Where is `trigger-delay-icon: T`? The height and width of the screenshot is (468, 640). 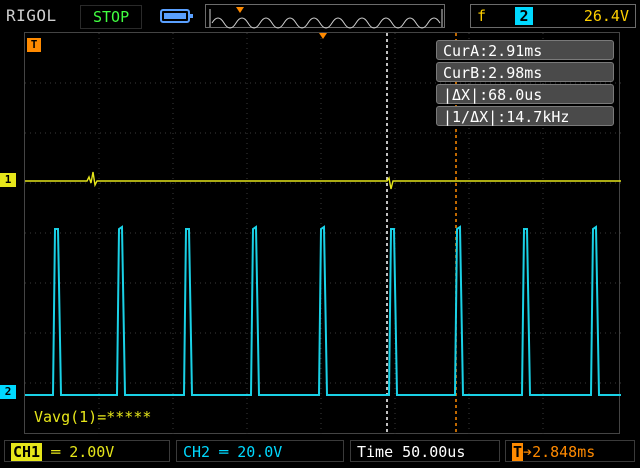 trigger-delay-icon: T is located at coordinates (518, 452).